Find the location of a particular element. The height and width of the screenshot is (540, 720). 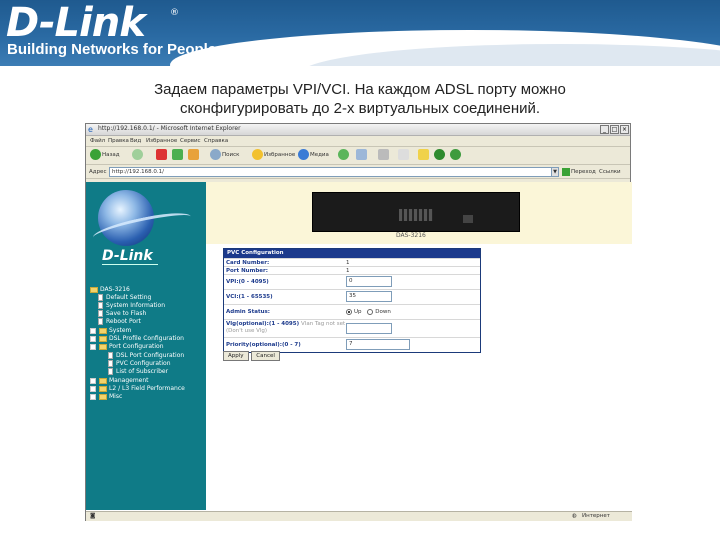

back-button: Назад is located at coordinates (105, 155).